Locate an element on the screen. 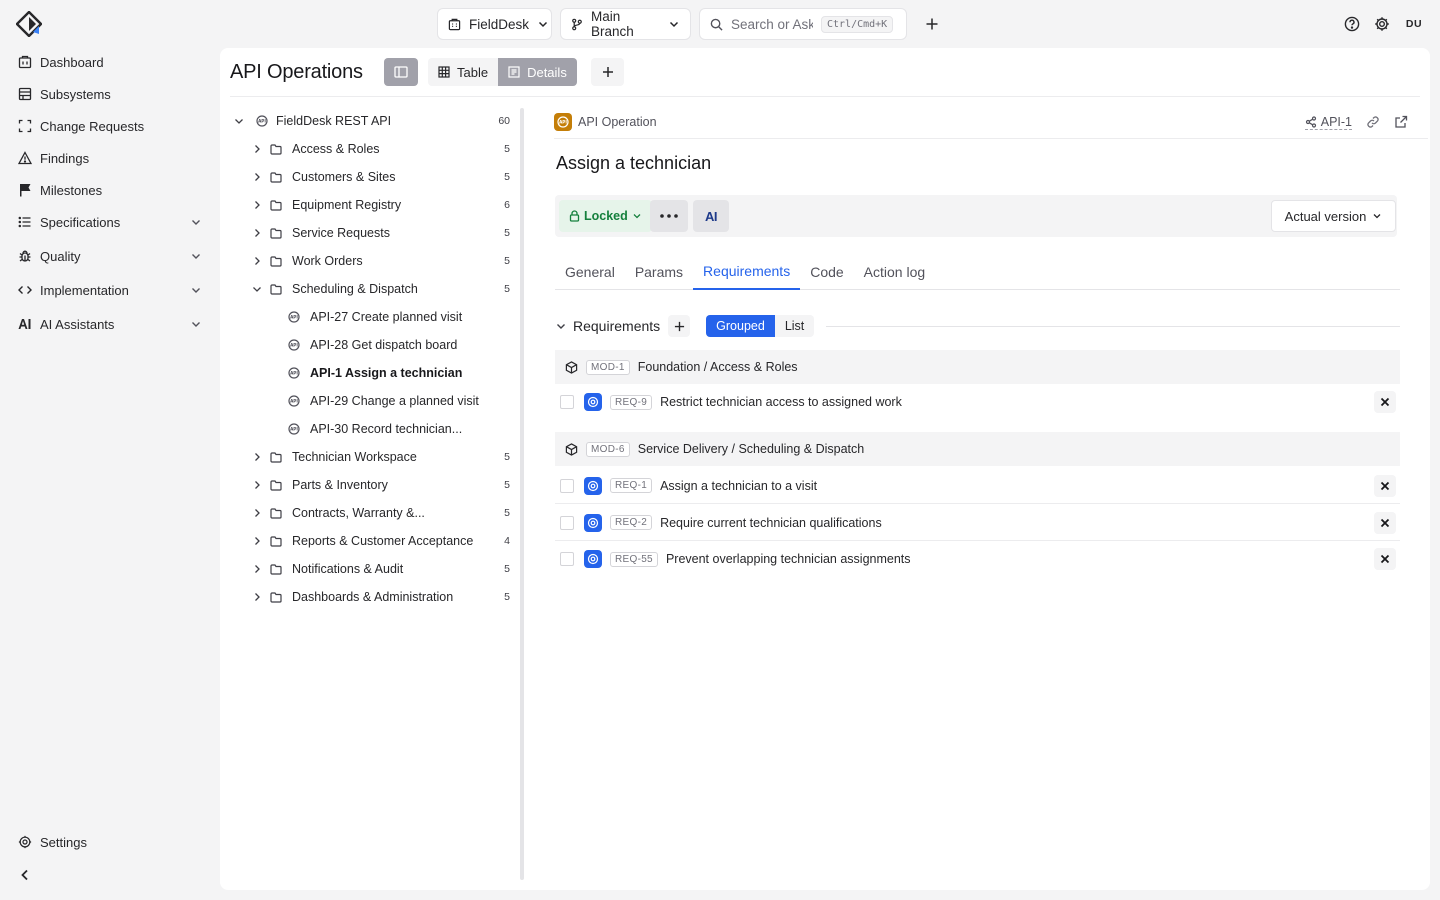  user-avatar: DU is located at coordinates (1414, 24).